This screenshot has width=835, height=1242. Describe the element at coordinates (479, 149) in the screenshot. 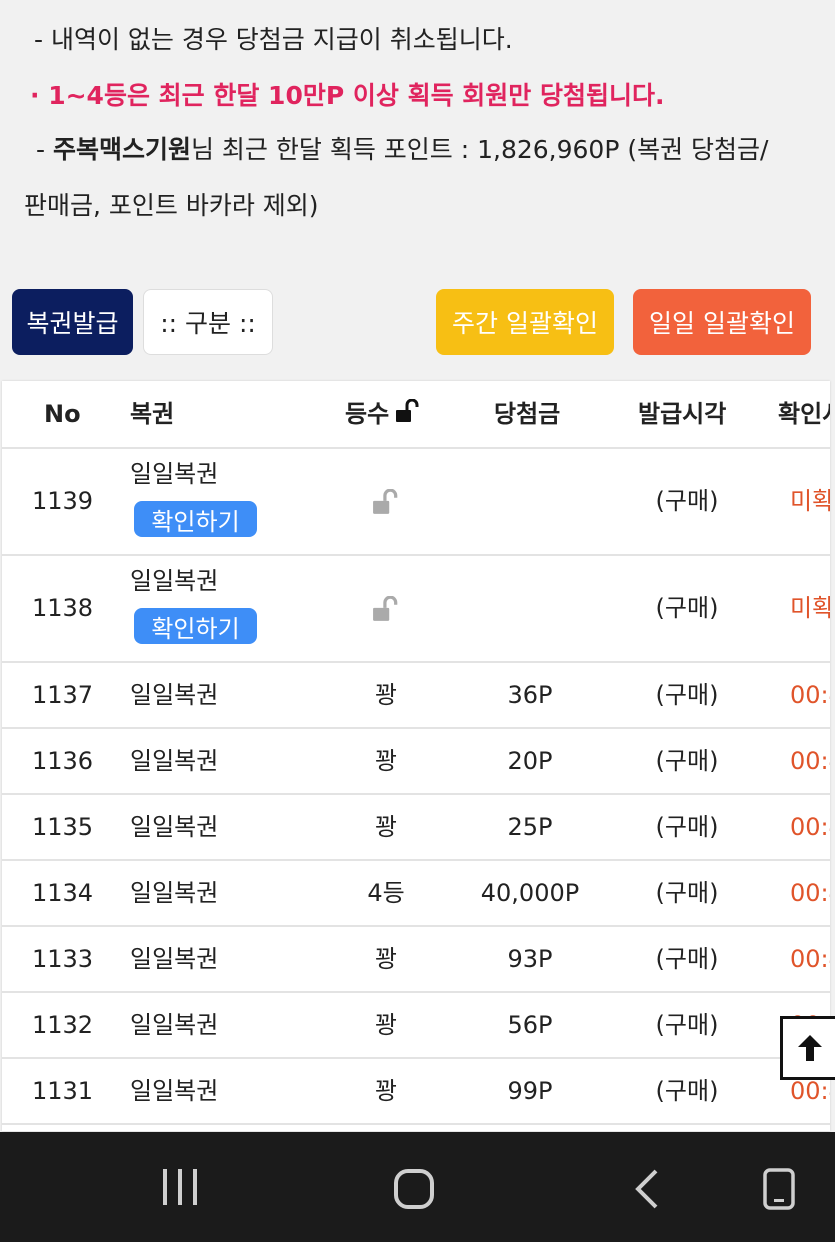

I see `points-text: 님 최근 한달 획득 포인트 : 1,826,960P (복권 당첨금/` at that location.